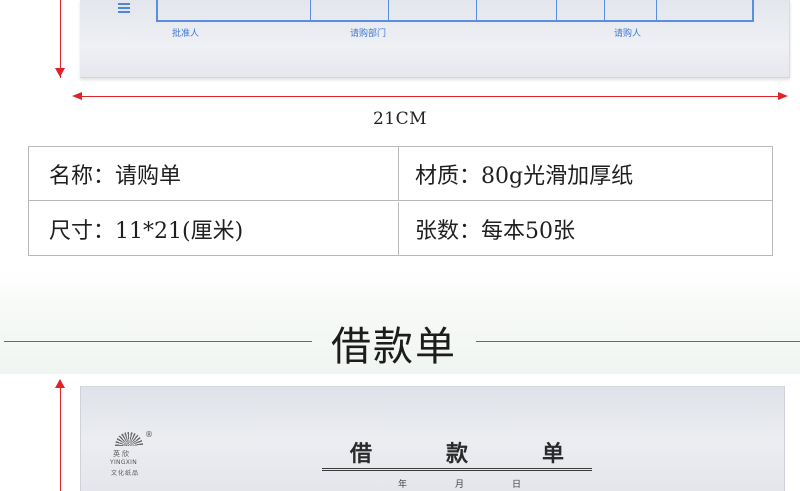  Describe the element at coordinates (585, 229) in the screenshot. I see `spec-cell-sheet-count: 张数： 每本50张` at that location.